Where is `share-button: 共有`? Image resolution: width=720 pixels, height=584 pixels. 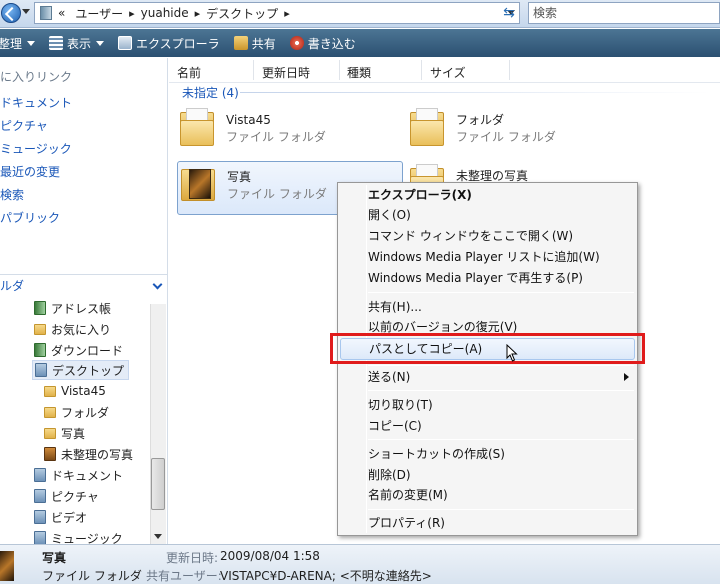 share-button: 共有 is located at coordinates (254, 43).